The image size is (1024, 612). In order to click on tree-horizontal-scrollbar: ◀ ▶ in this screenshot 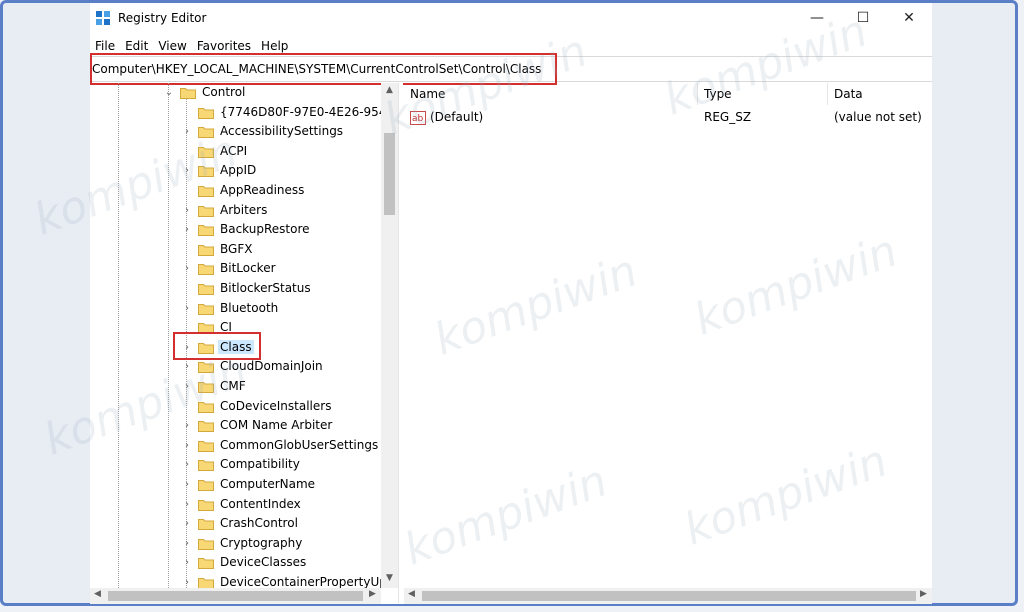, I will do `click(235, 596)`.